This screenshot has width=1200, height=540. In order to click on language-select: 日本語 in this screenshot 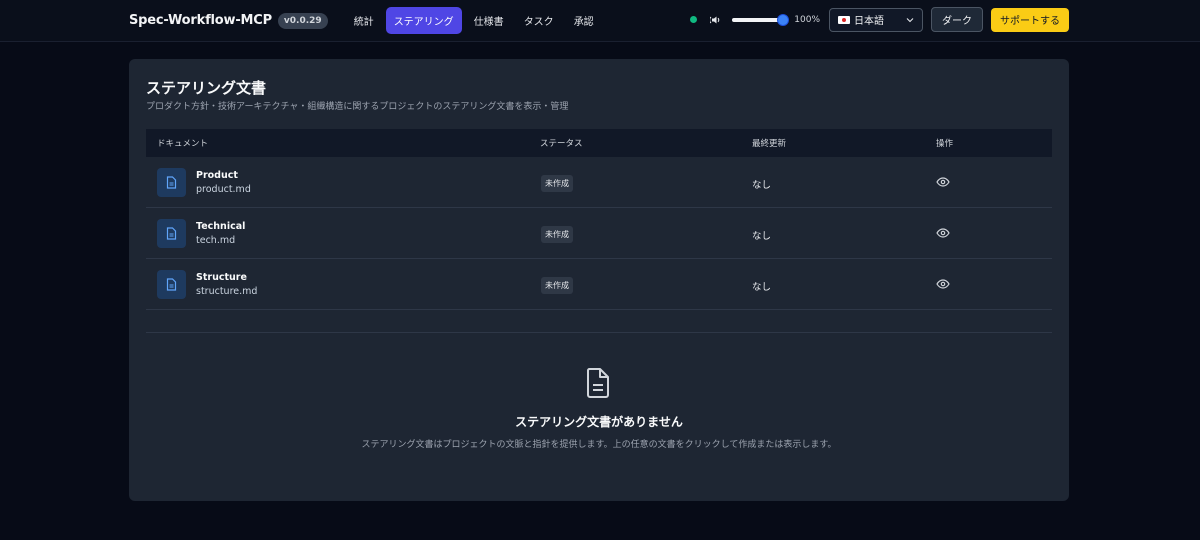, I will do `click(876, 19)`.